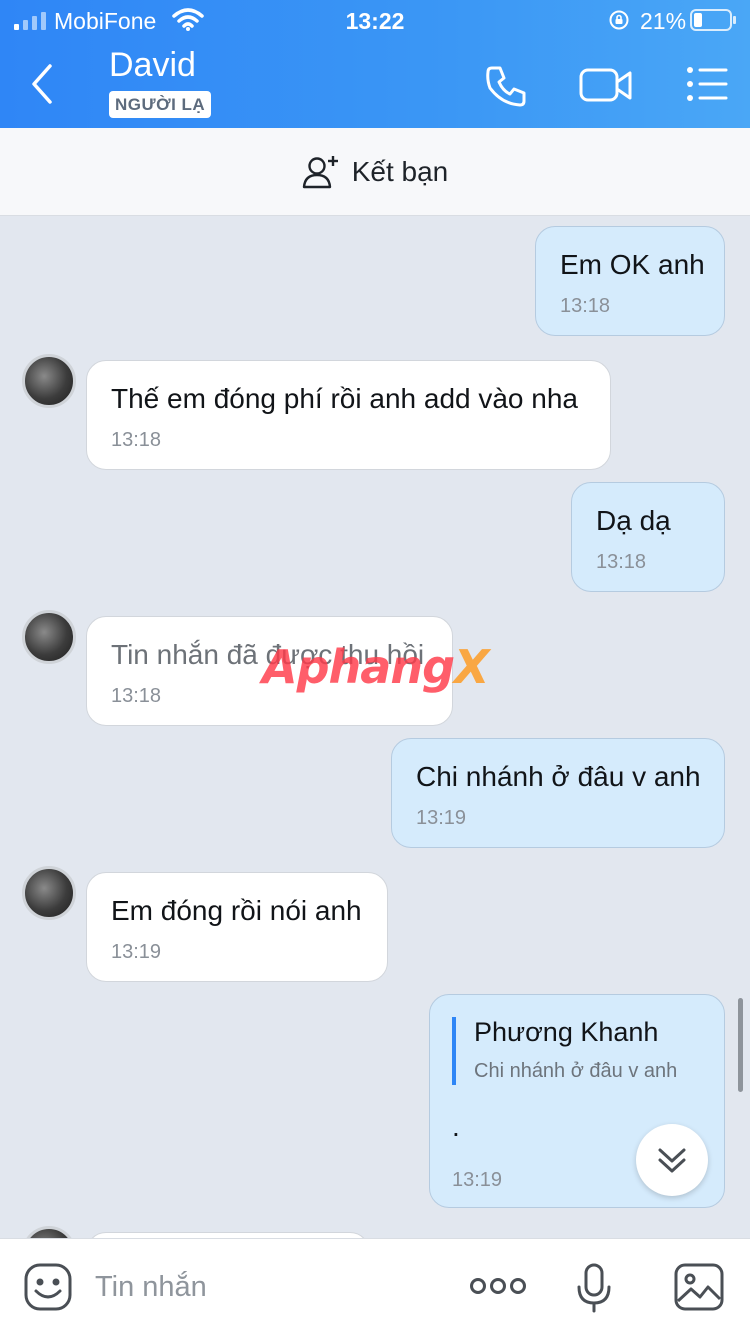  Describe the element at coordinates (236, 910) in the screenshot. I see `message-text: Em đóng rồi nói anh` at that location.